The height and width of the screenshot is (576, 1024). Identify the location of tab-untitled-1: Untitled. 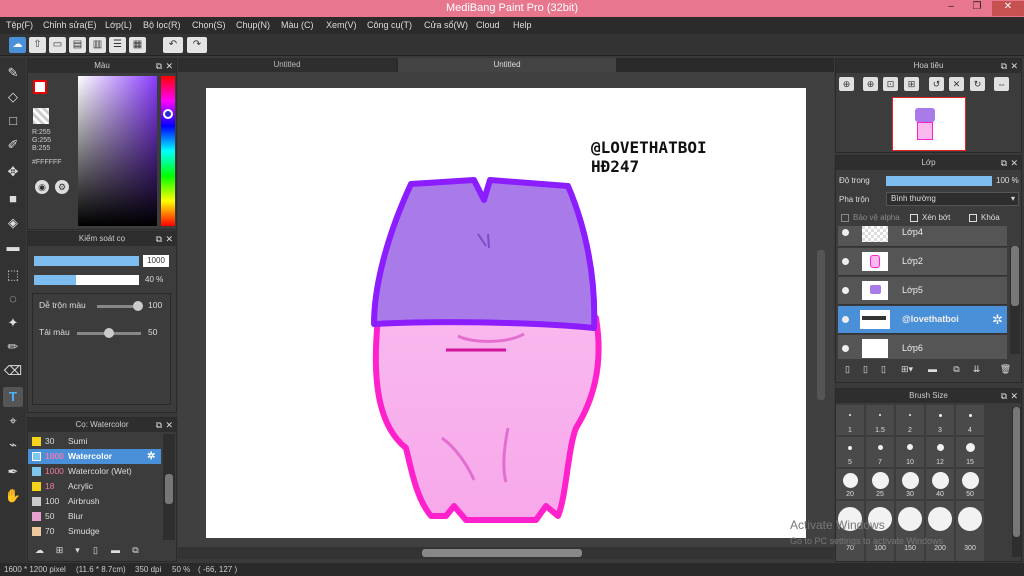
(287, 65).